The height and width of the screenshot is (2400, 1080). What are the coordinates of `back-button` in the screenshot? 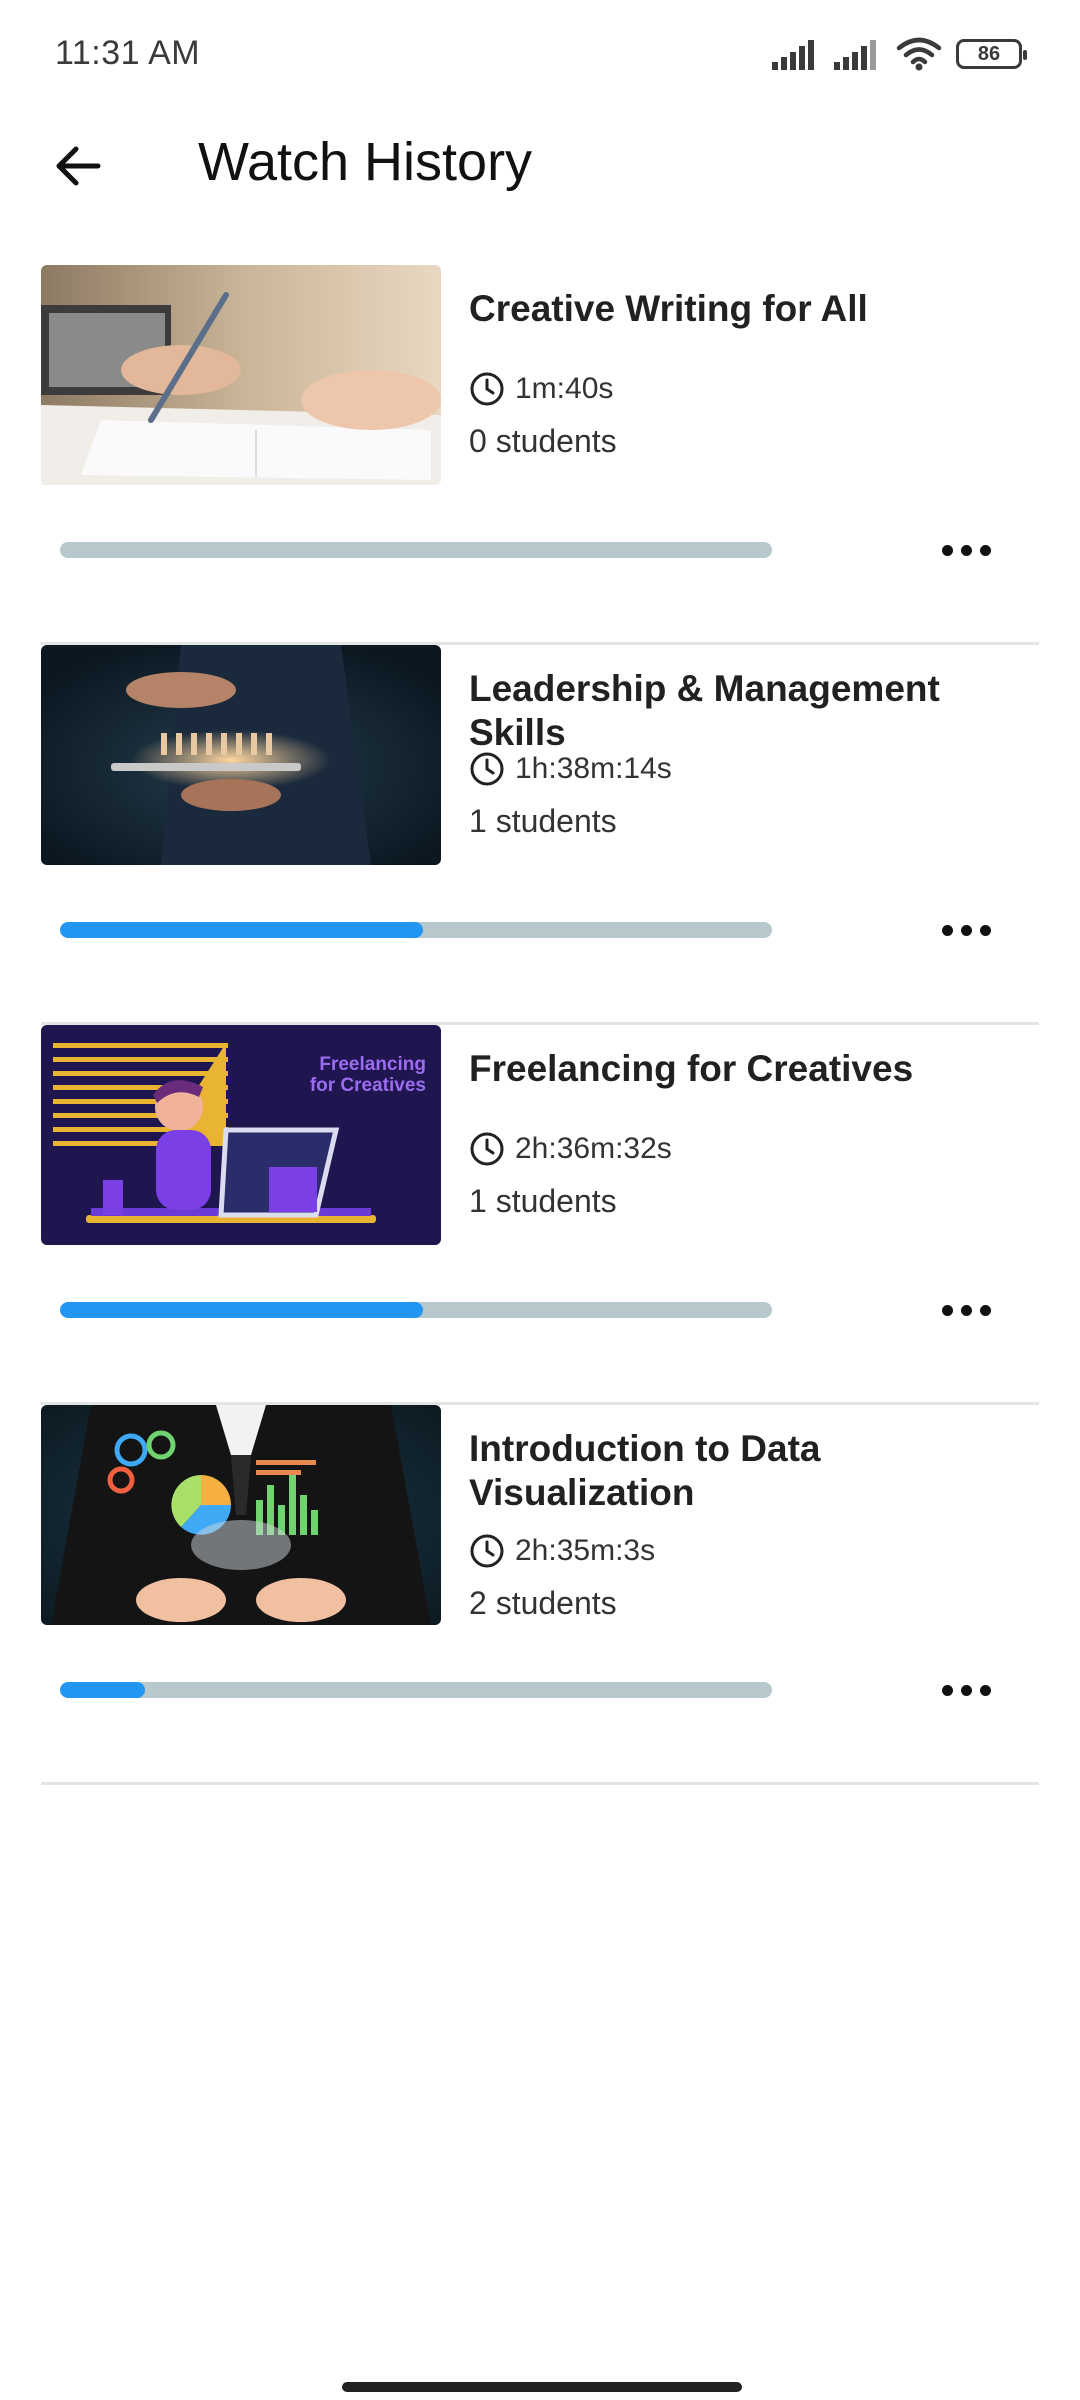 It's located at (78, 166).